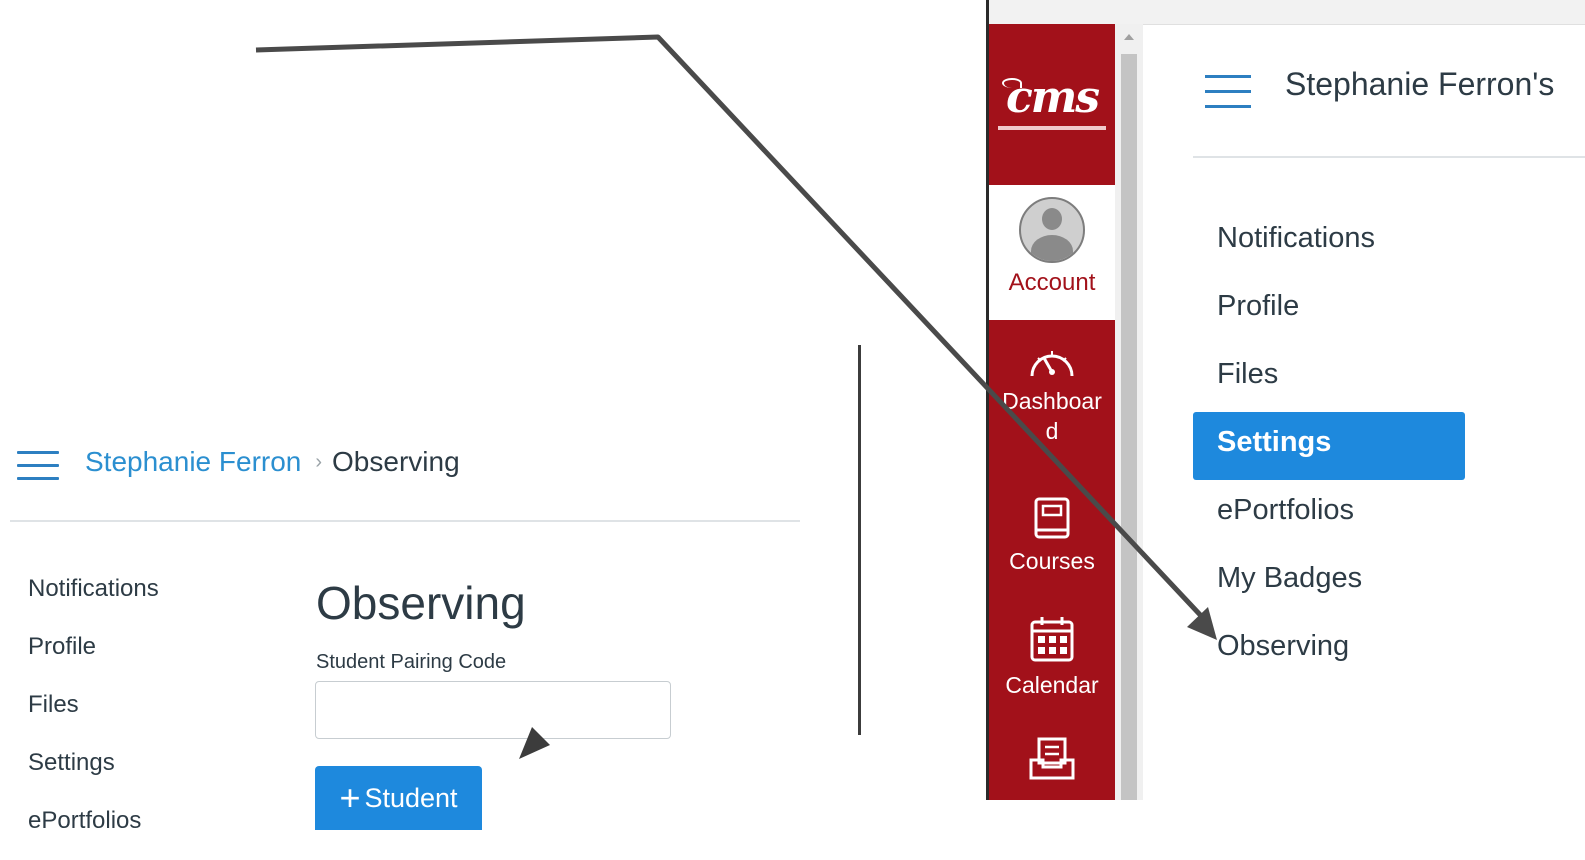 The height and width of the screenshot is (860, 1585). I want to click on global-nav: cms Account Dashboard Courses Calendar, so click(1052, 412).